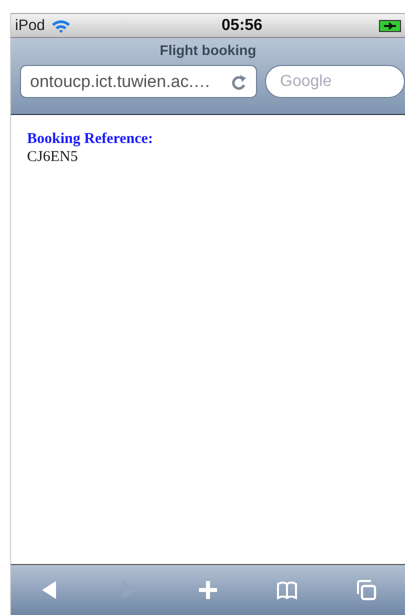 The width and height of the screenshot is (405, 615). What do you see at coordinates (52, 157) in the screenshot?
I see `booking-reference-value: CJ6EN5` at bounding box center [52, 157].